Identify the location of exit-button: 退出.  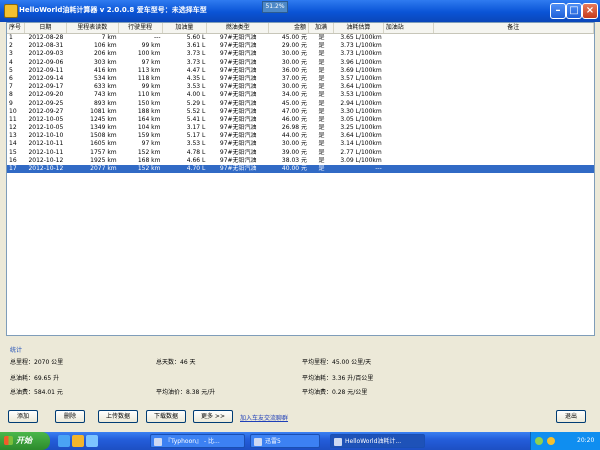
(571, 416).